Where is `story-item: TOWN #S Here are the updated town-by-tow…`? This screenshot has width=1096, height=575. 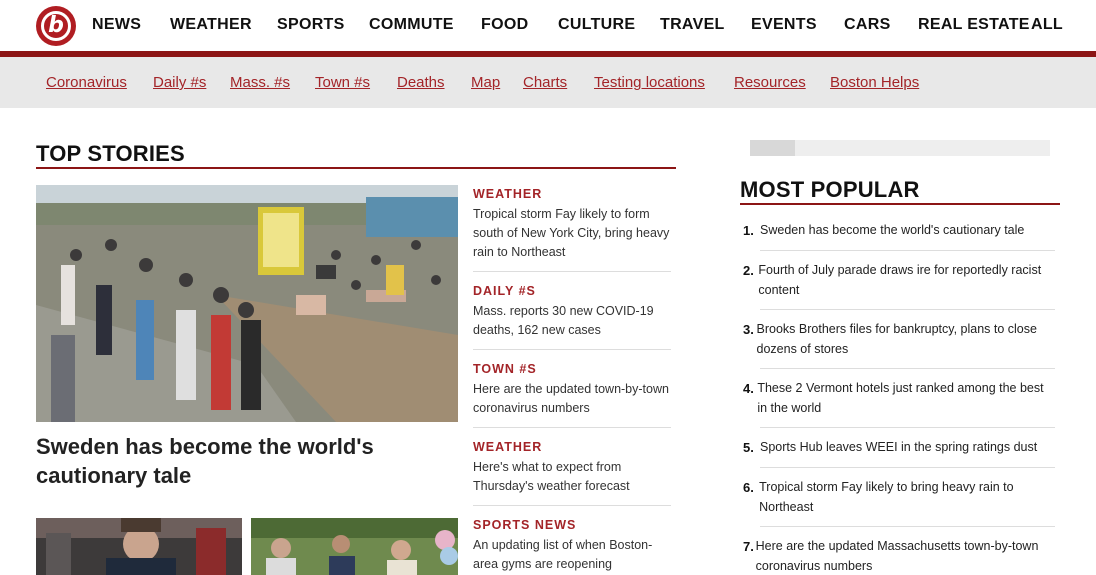
story-item: TOWN #S Here are the updated town-by-tow… is located at coordinates (572, 390).